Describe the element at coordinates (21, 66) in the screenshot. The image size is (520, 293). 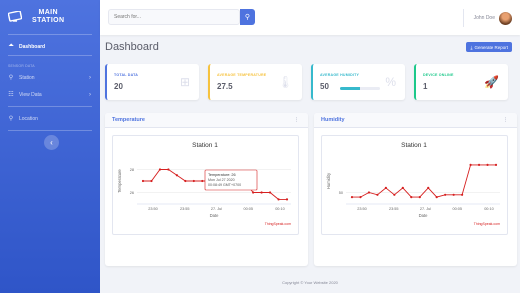
I see `sidebar-heading: SENSOR DATA` at that location.